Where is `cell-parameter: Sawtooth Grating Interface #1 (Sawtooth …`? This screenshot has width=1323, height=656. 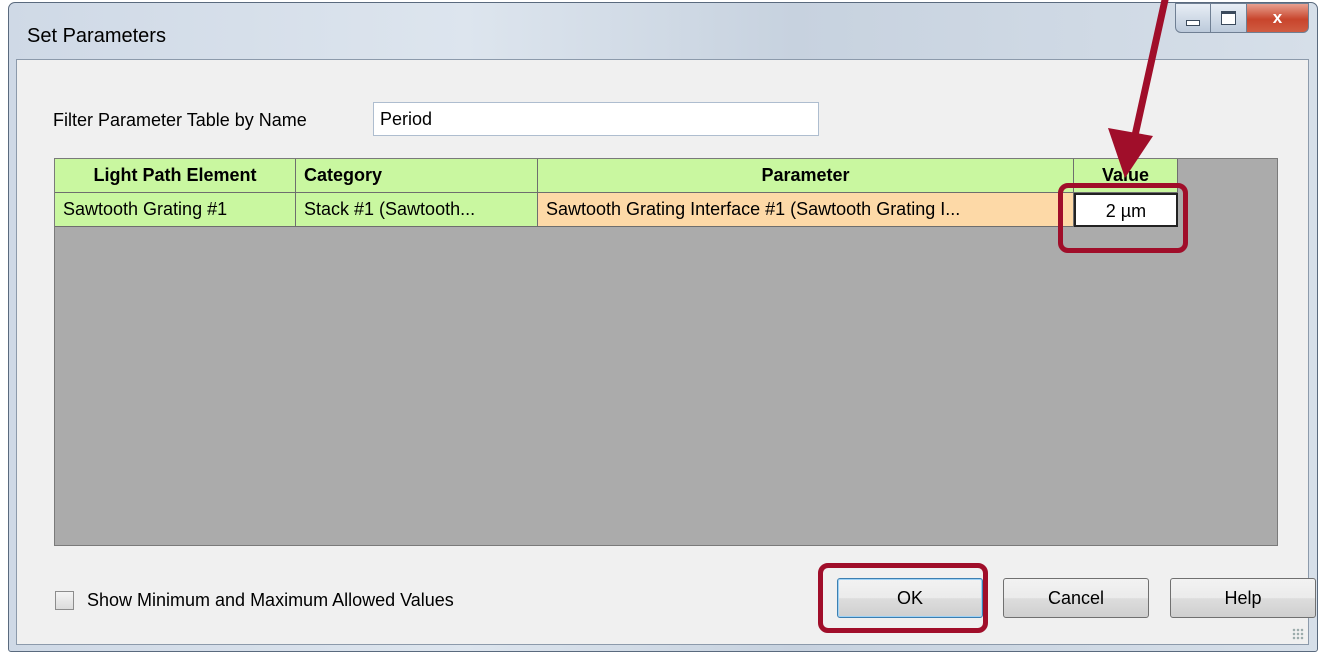 cell-parameter: Sawtooth Grating Interface #1 (Sawtooth … is located at coordinates (806, 210).